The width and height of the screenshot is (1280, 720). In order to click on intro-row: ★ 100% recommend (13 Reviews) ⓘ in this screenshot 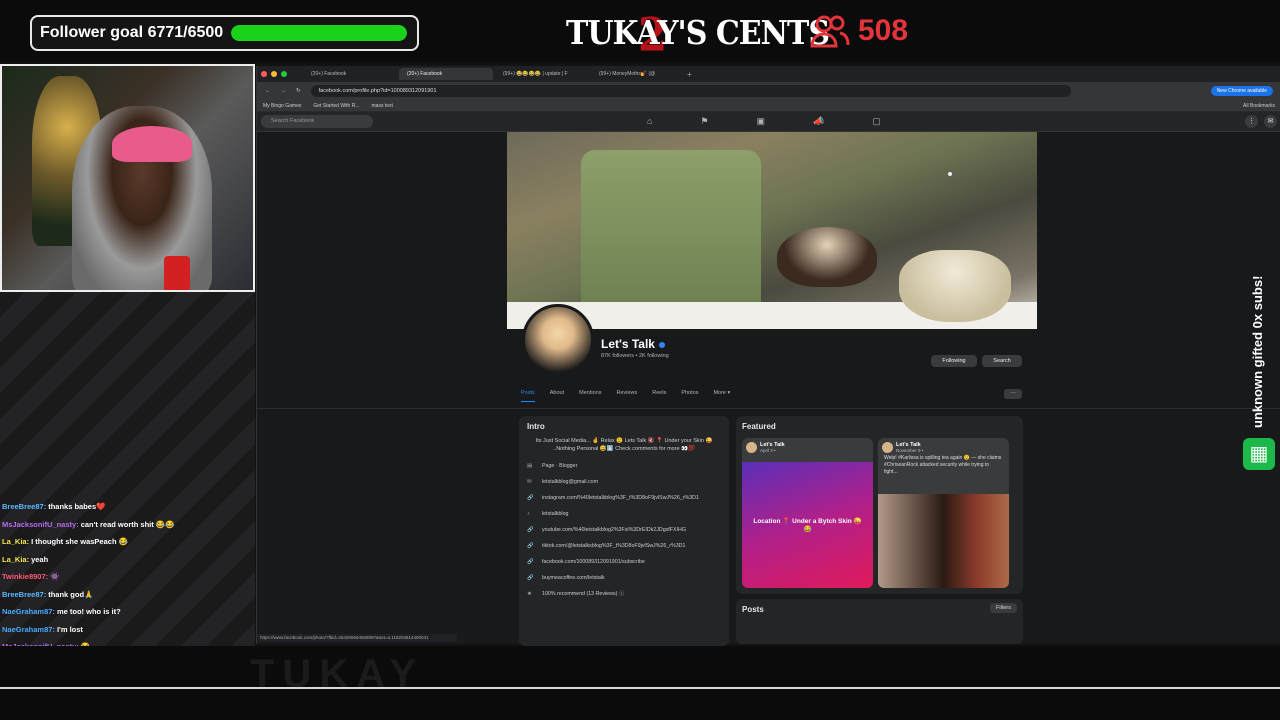, I will do `click(624, 594)`.